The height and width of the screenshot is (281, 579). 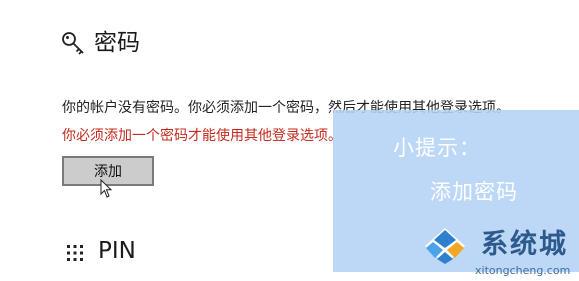 What do you see at coordinates (106, 188) in the screenshot?
I see `mouse-cursor-icon` at bounding box center [106, 188].